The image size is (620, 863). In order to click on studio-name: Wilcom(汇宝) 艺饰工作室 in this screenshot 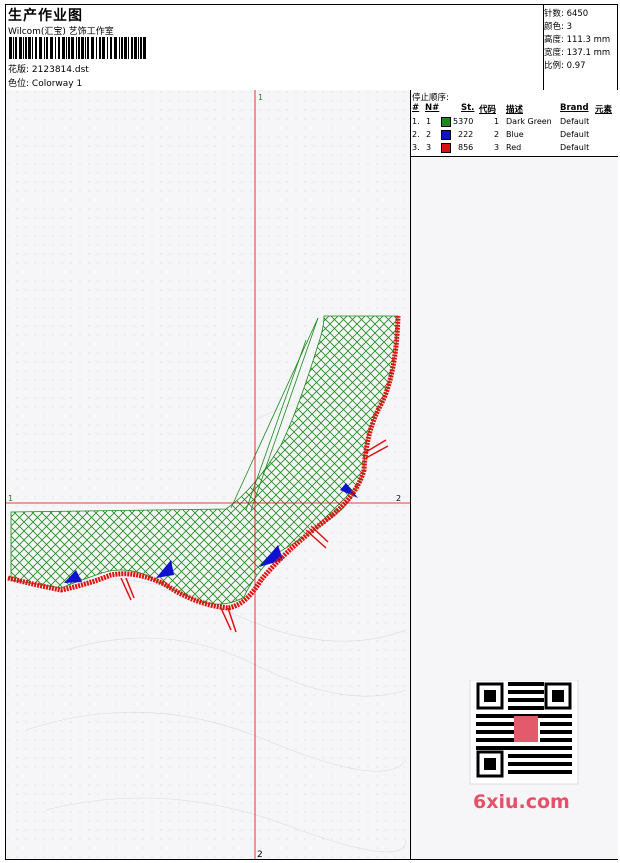, I will do `click(61, 32)`.